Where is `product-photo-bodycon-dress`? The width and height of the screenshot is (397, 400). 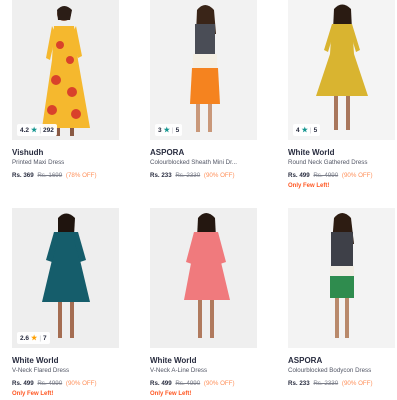 product-photo-bodycon-dress is located at coordinates (341, 278).